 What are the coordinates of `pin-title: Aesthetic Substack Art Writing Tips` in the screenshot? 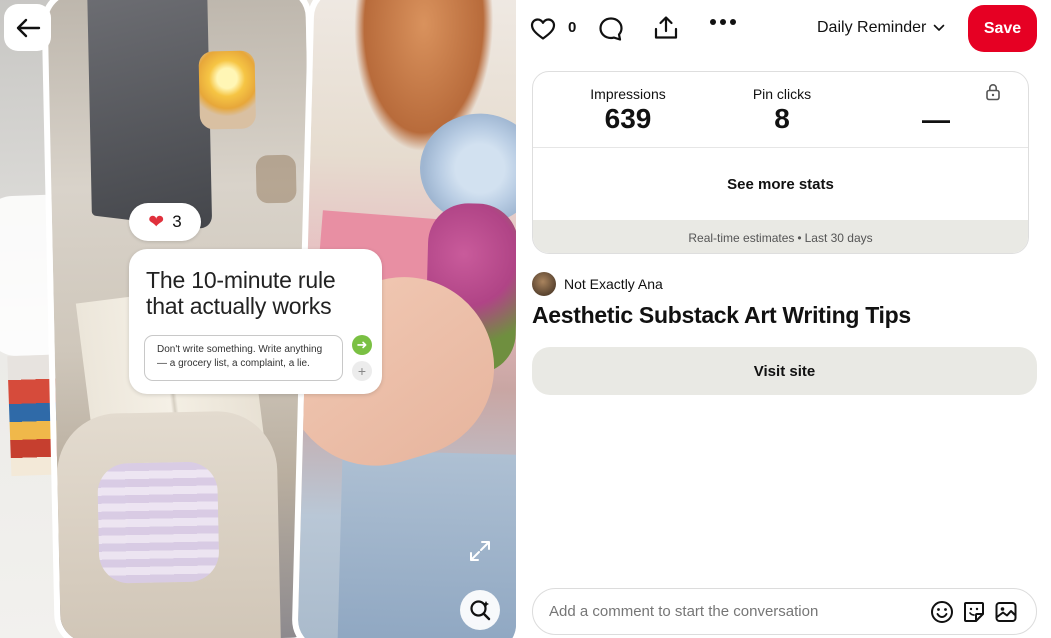 It's located at (721, 315).